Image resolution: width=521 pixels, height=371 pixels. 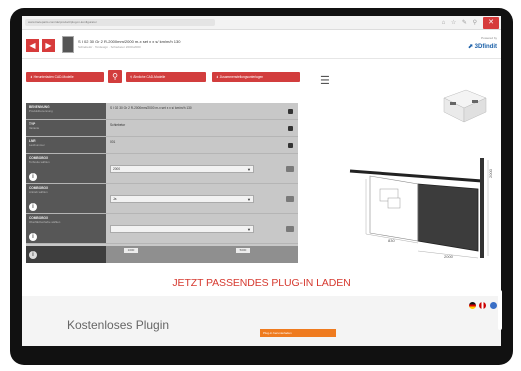 I want to click on property-label-cell: BENENNUNG Produktbenennung, so click(x=66, y=111).